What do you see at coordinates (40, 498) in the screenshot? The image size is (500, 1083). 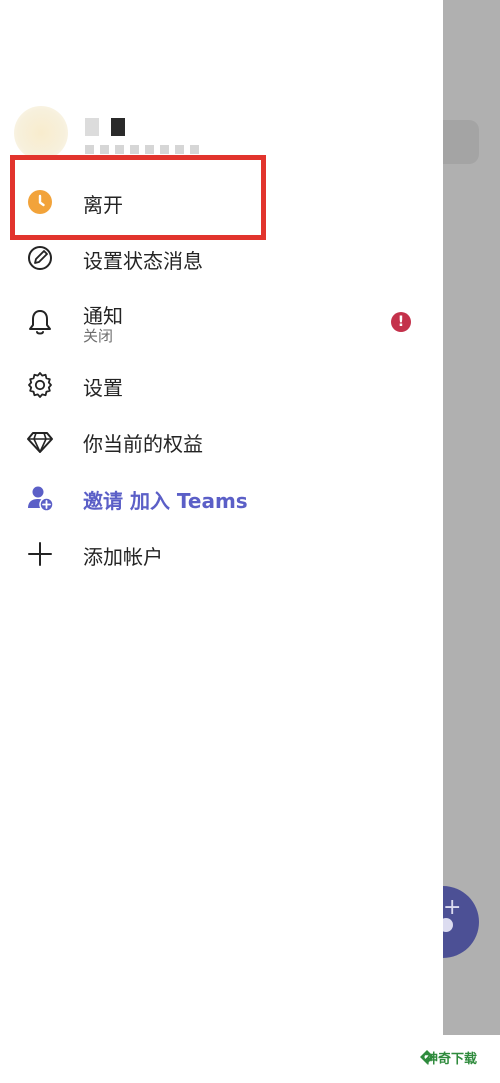 I see `add-person-icon` at bounding box center [40, 498].